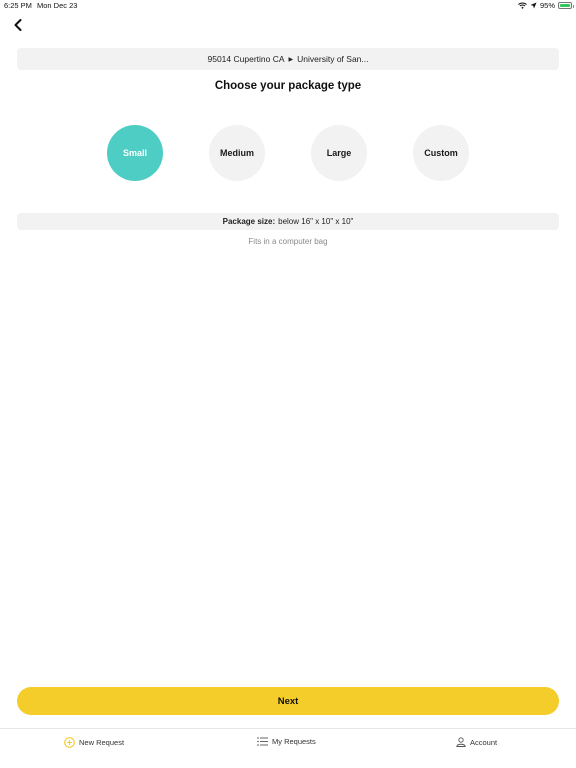 This screenshot has width=576, height=768. Describe the element at coordinates (294, 741) in the screenshot. I see `tab-my-requests-label: My Requests` at that location.